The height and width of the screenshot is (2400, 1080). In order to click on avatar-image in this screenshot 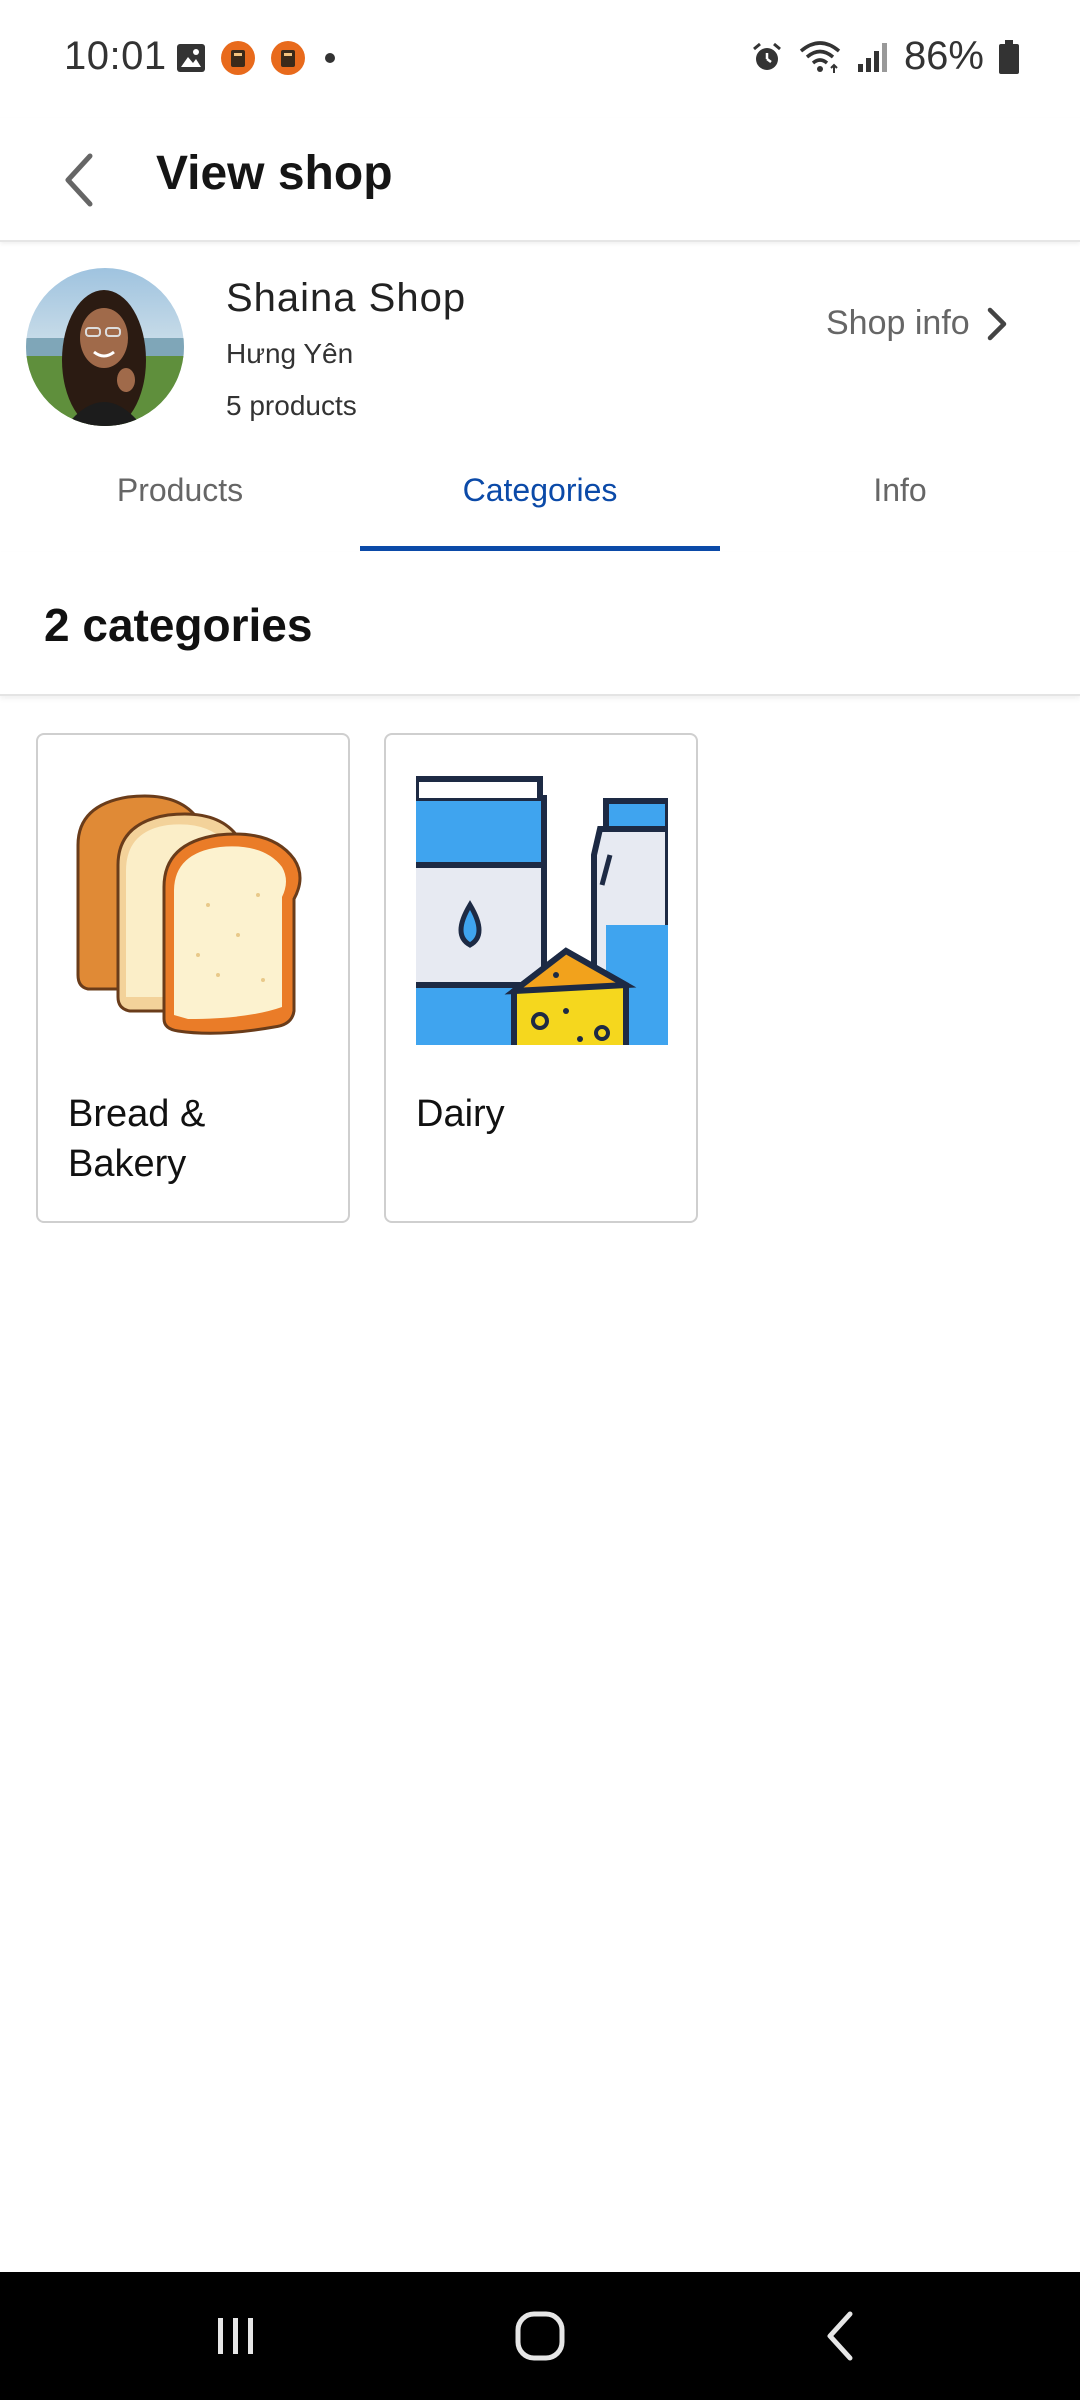, I will do `click(105, 347)`.